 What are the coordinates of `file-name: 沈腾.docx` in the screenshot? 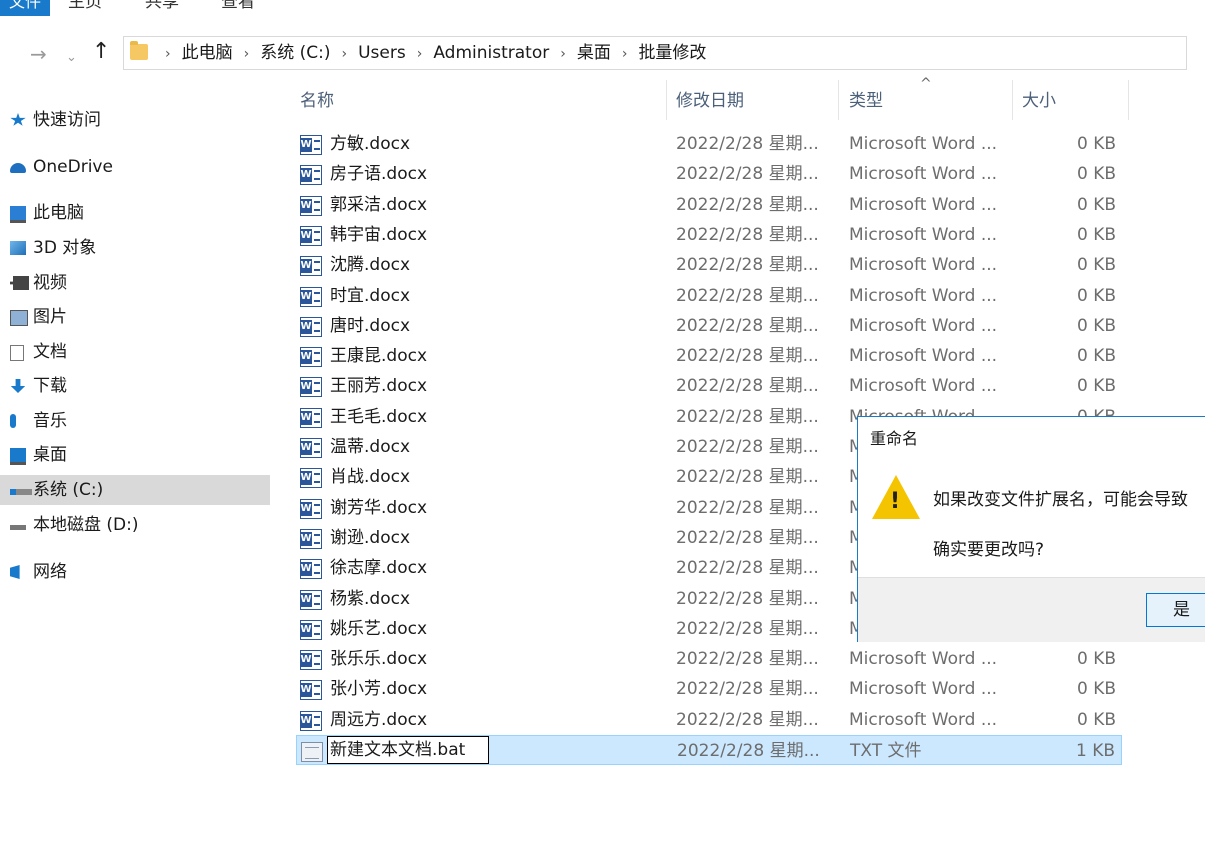 It's located at (370, 265).